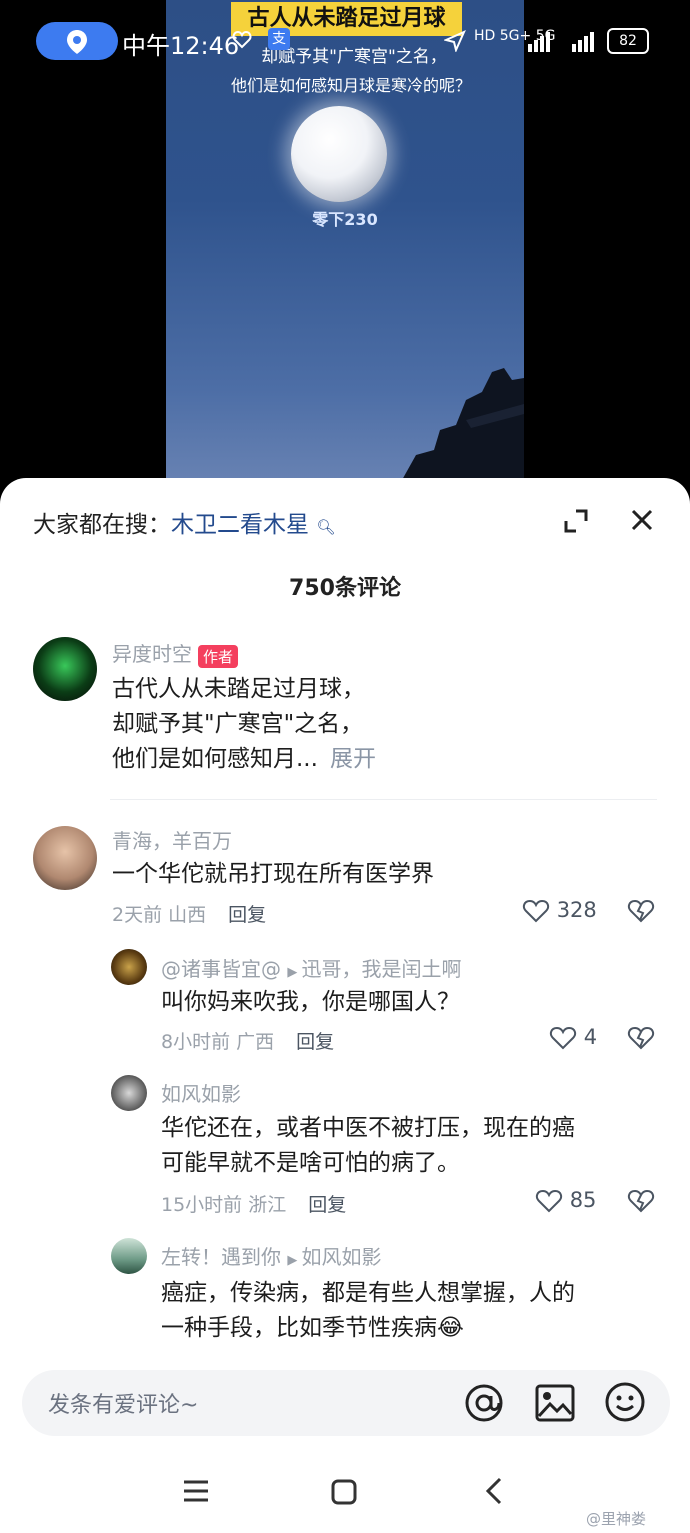  I want to click on trending-search: 大家都在搜：木卫二看木星 🔍︎, so click(184, 522).